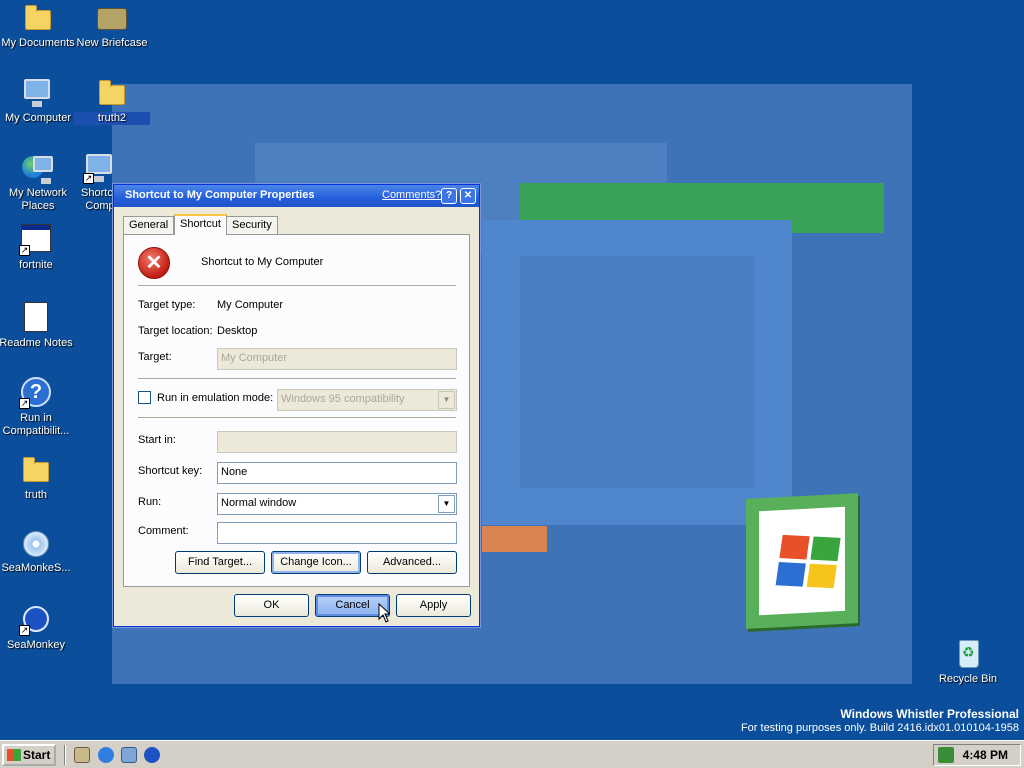 The image size is (1024, 768). What do you see at coordinates (37, 93) in the screenshot?
I see `my-computer-icon` at bounding box center [37, 93].